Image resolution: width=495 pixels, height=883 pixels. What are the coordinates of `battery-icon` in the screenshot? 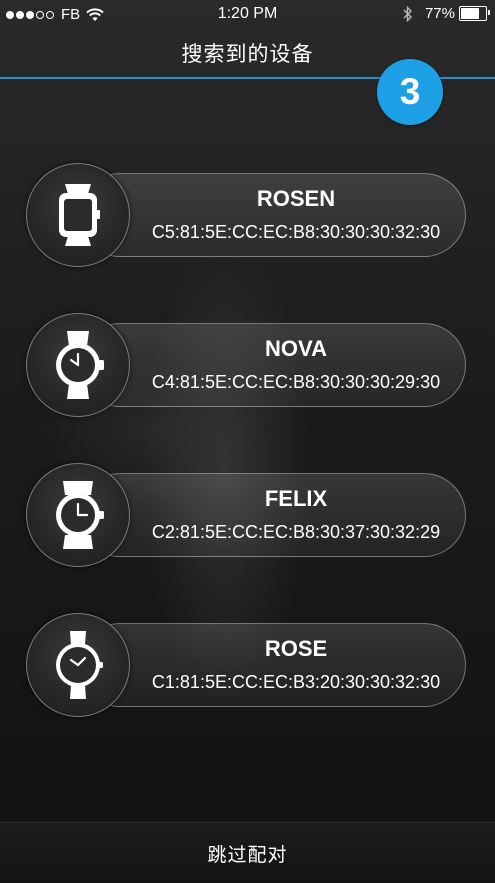 It's located at (474, 13).